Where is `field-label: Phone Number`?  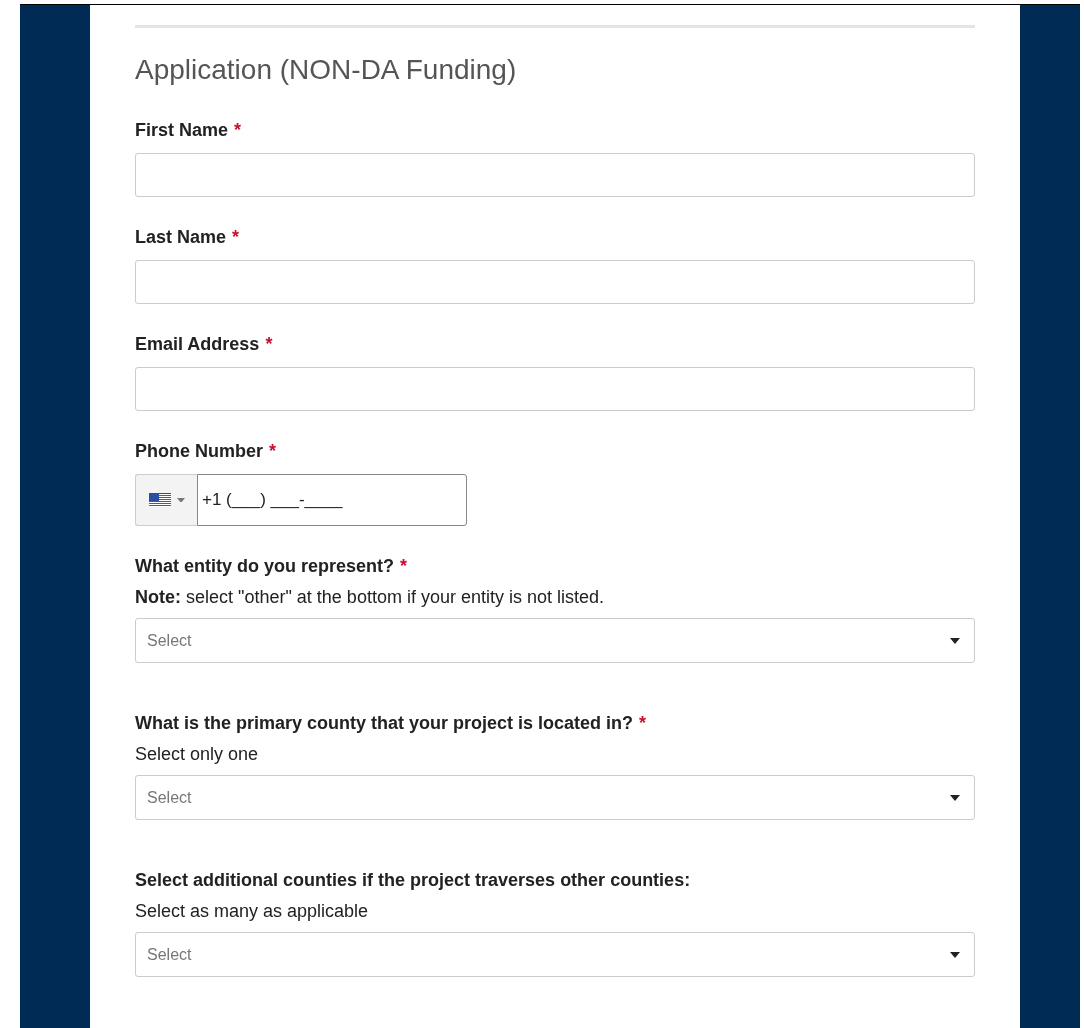
field-label: Phone Number is located at coordinates (199, 451).